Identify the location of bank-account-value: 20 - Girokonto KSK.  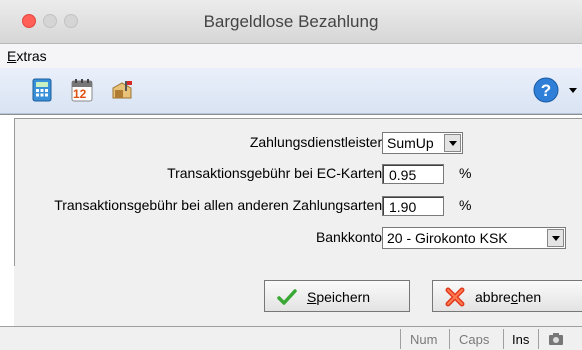
(447, 238).